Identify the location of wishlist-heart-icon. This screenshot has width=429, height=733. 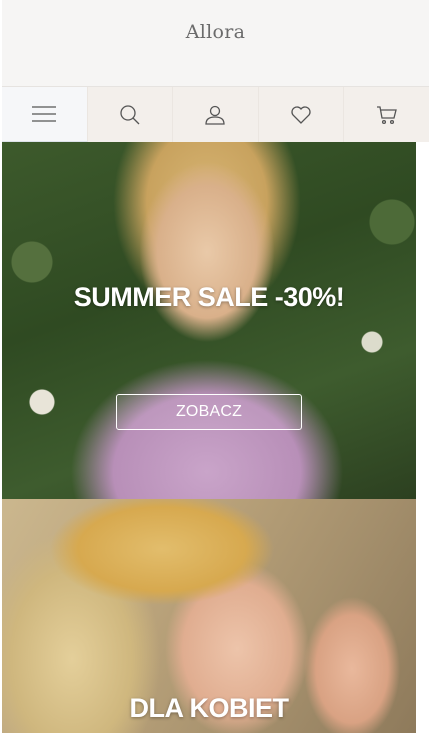
(301, 114).